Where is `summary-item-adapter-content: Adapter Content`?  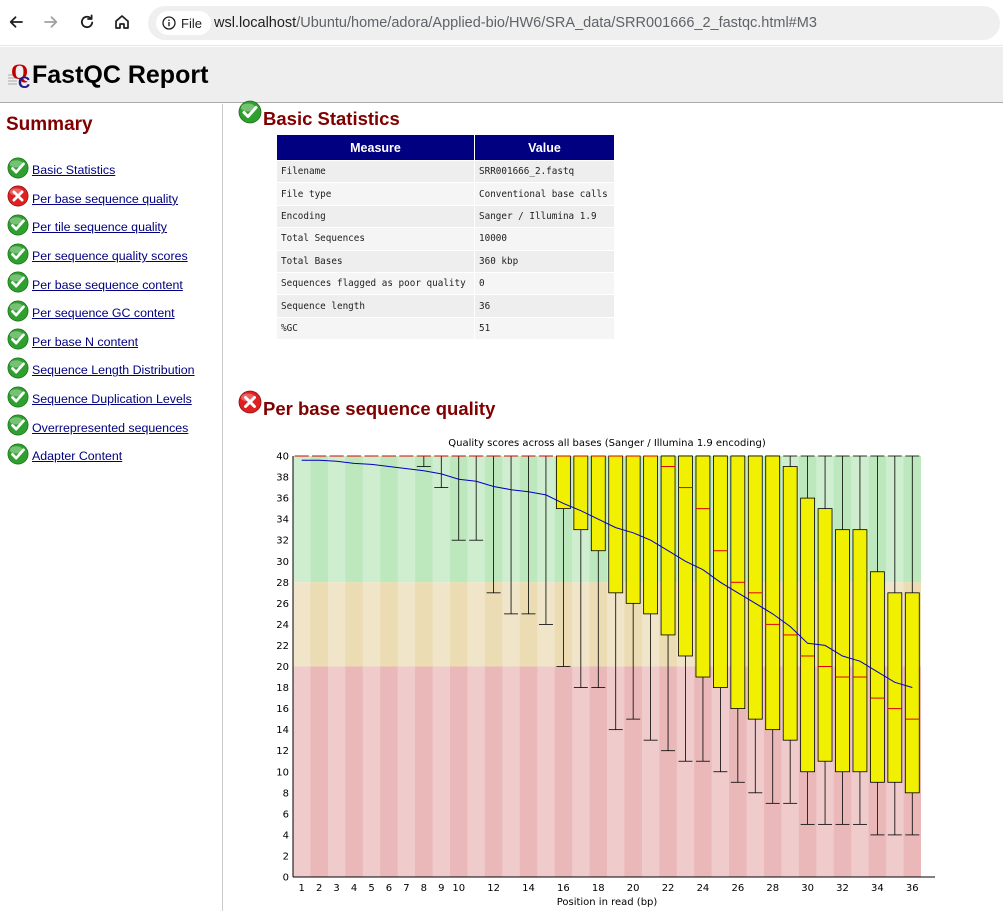 summary-item-adapter-content: Adapter Content is located at coordinates (97, 456).